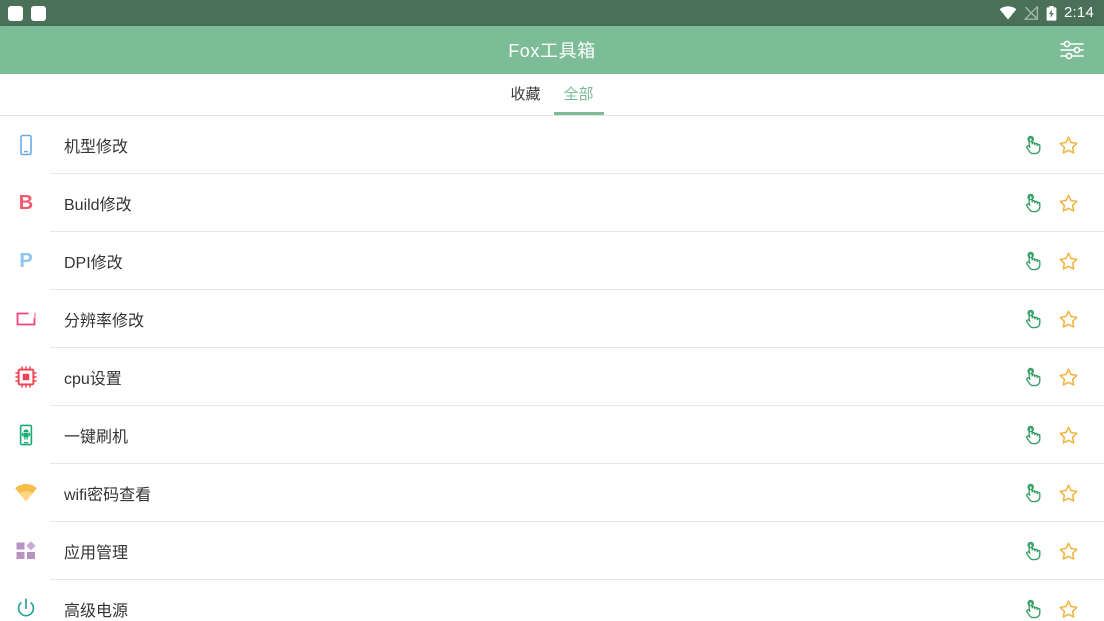 The height and width of the screenshot is (621, 1104). I want to click on crop-rectangle-icon, so click(26, 319).